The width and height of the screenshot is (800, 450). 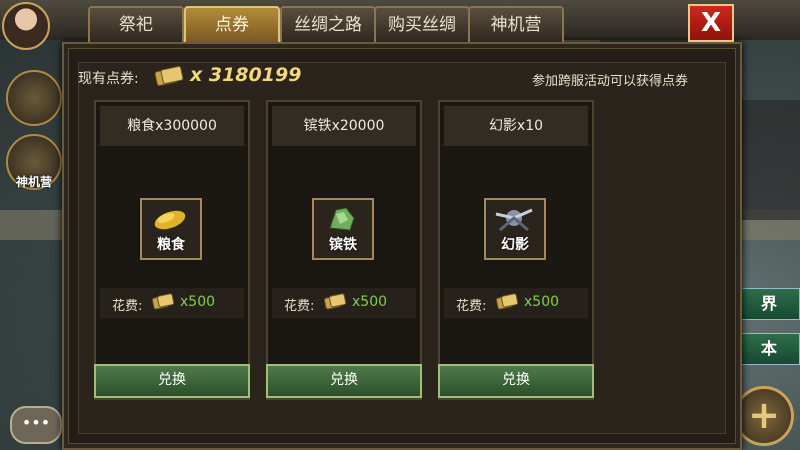 I want to click on region-tab: 本, so click(x=769, y=349).